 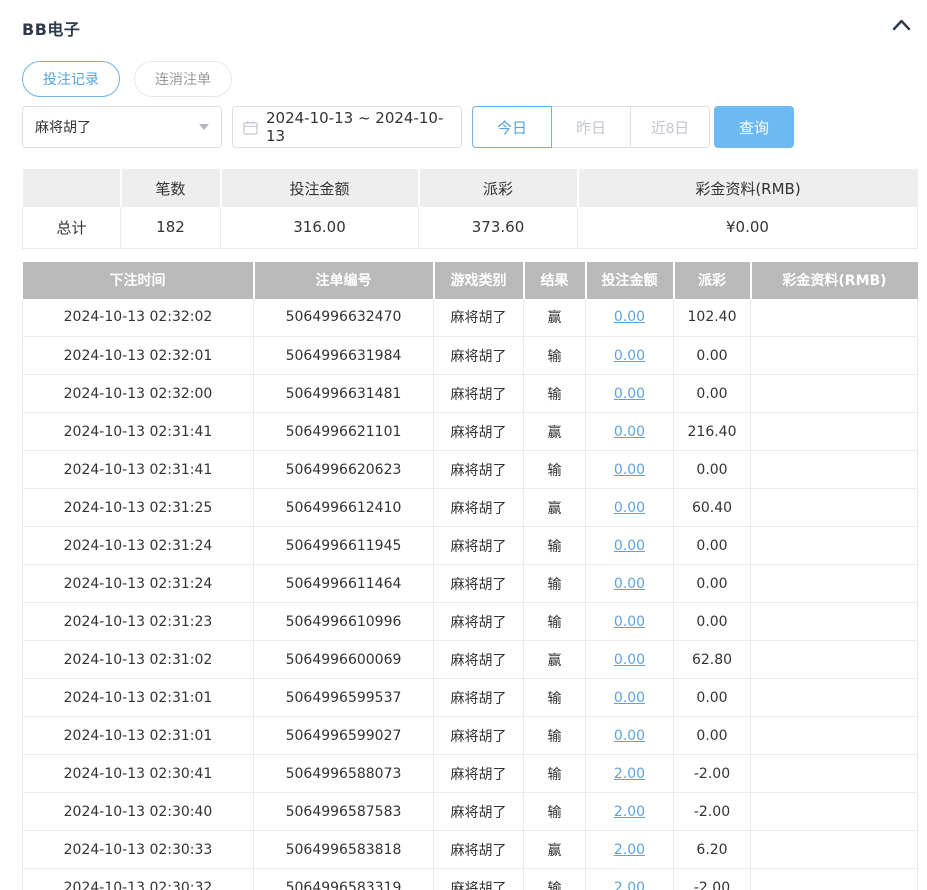 I want to click on query-button: 查询, so click(x=754, y=127).